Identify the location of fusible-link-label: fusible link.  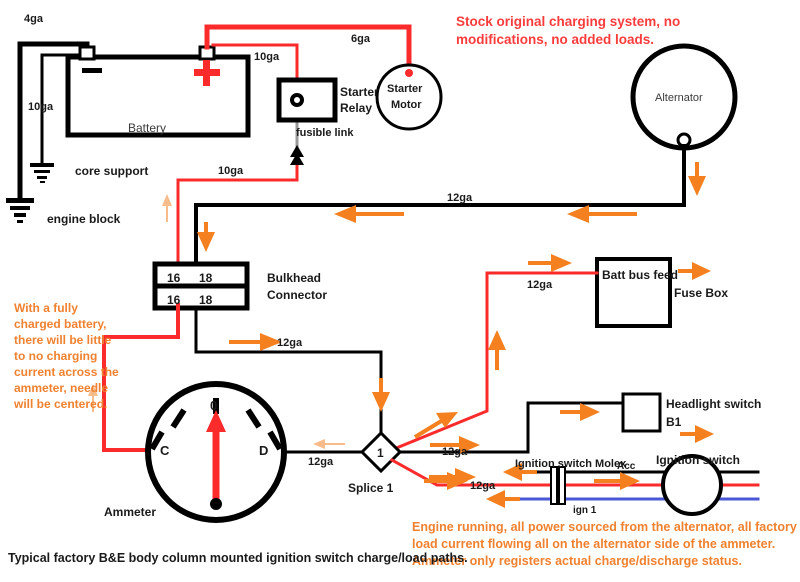
(325, 133).